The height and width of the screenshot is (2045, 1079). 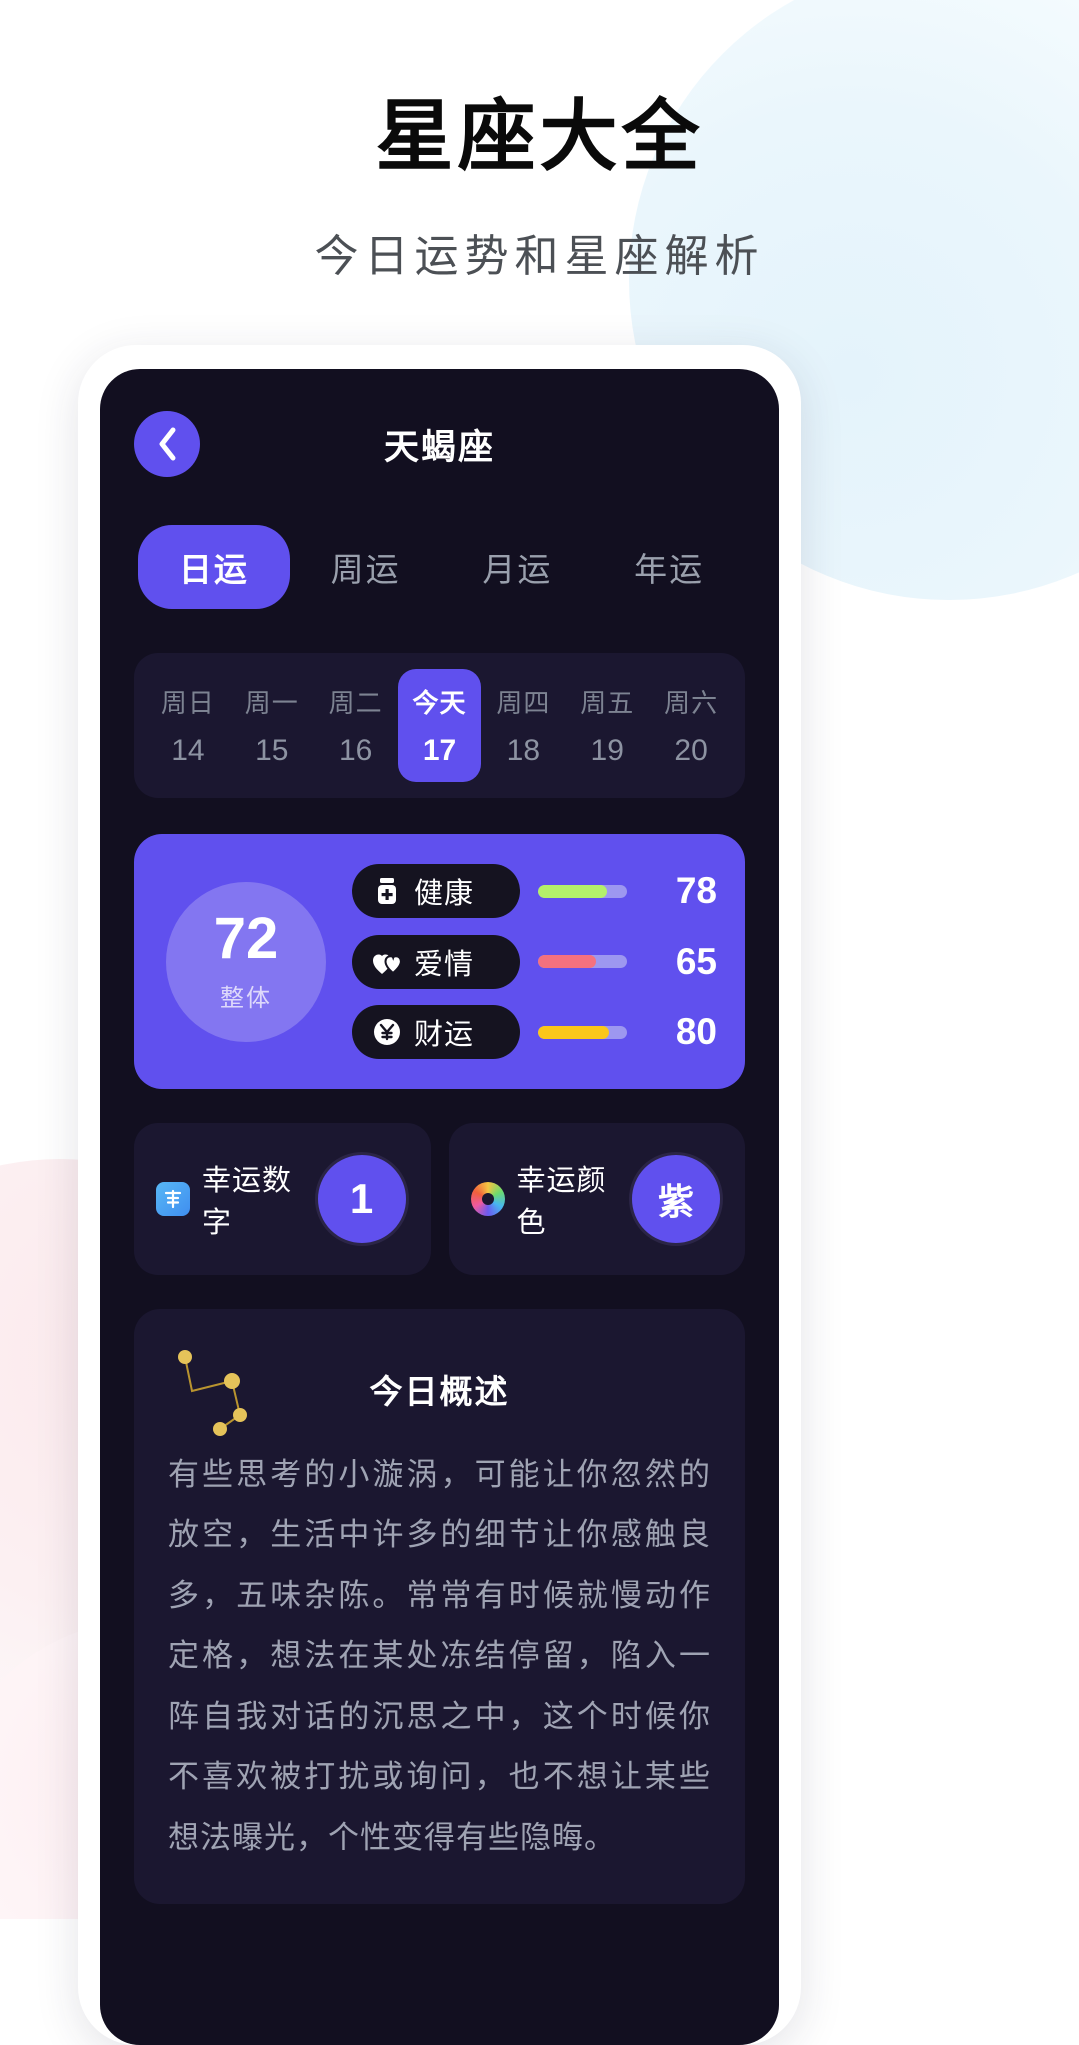 I want to click on date-num: 17, so click(x=439, y=750).